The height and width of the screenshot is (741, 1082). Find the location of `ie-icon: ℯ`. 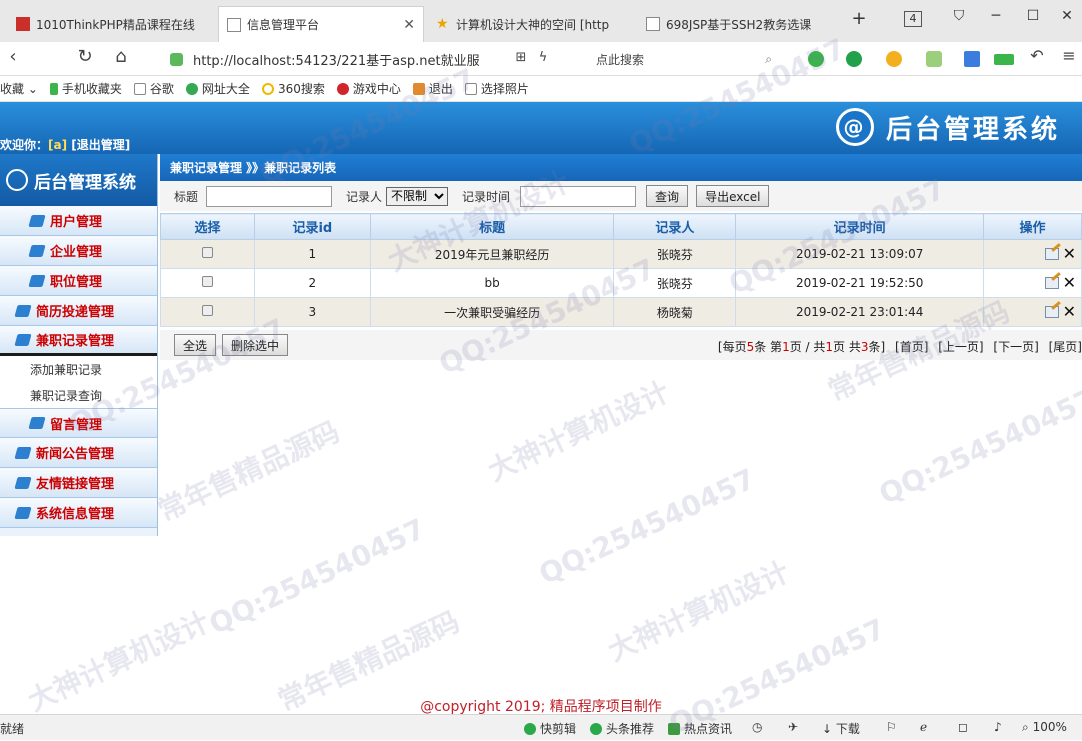

ie-icon: ℯ is located at coordinates (923, 727).